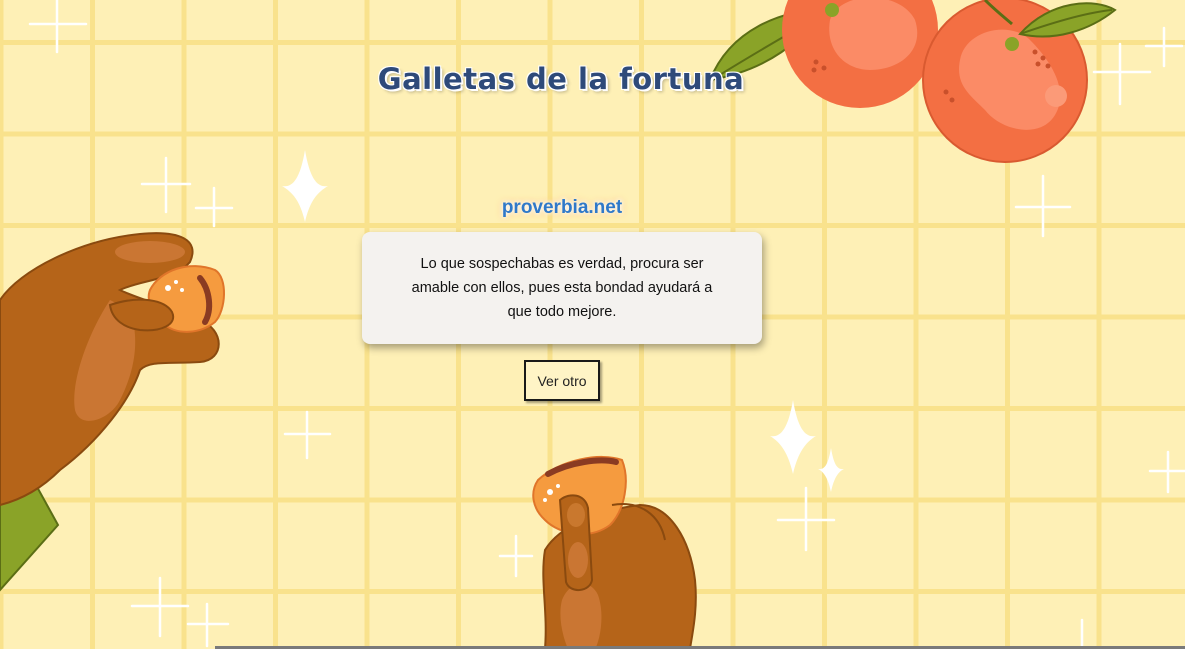 The width and height of the screenshot is (1185, 649). I want to click on page-title: Galletas de la fortuna, so click(561, 79).